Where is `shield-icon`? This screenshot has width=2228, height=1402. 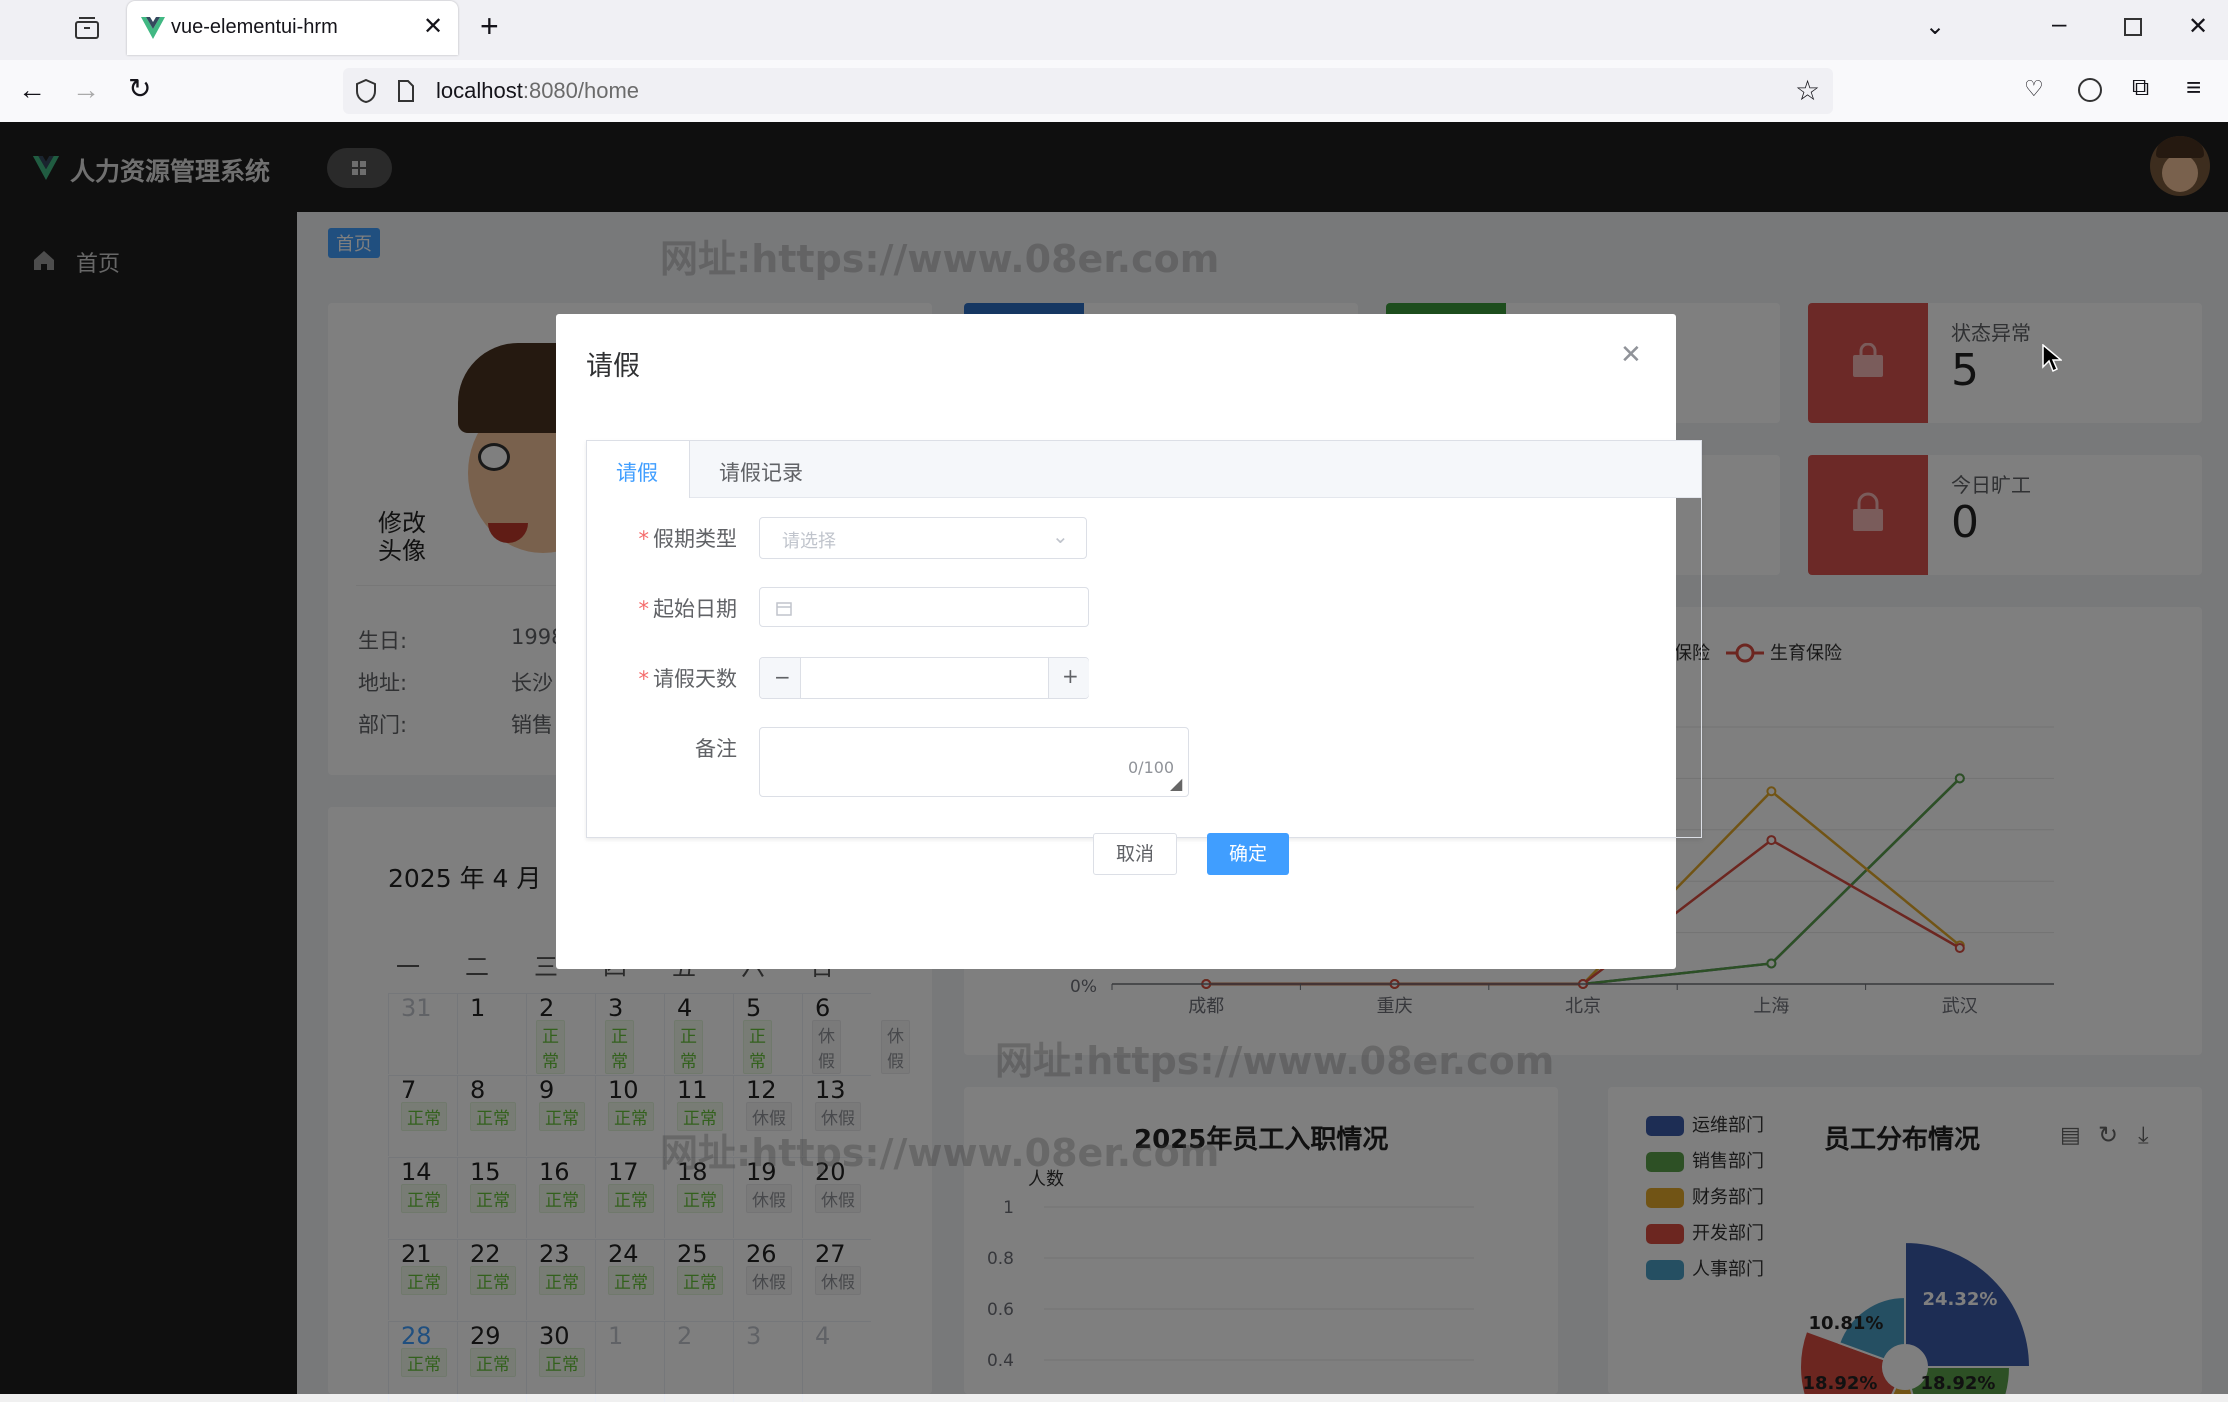 shield-icon is located at coordinates (366, 91).